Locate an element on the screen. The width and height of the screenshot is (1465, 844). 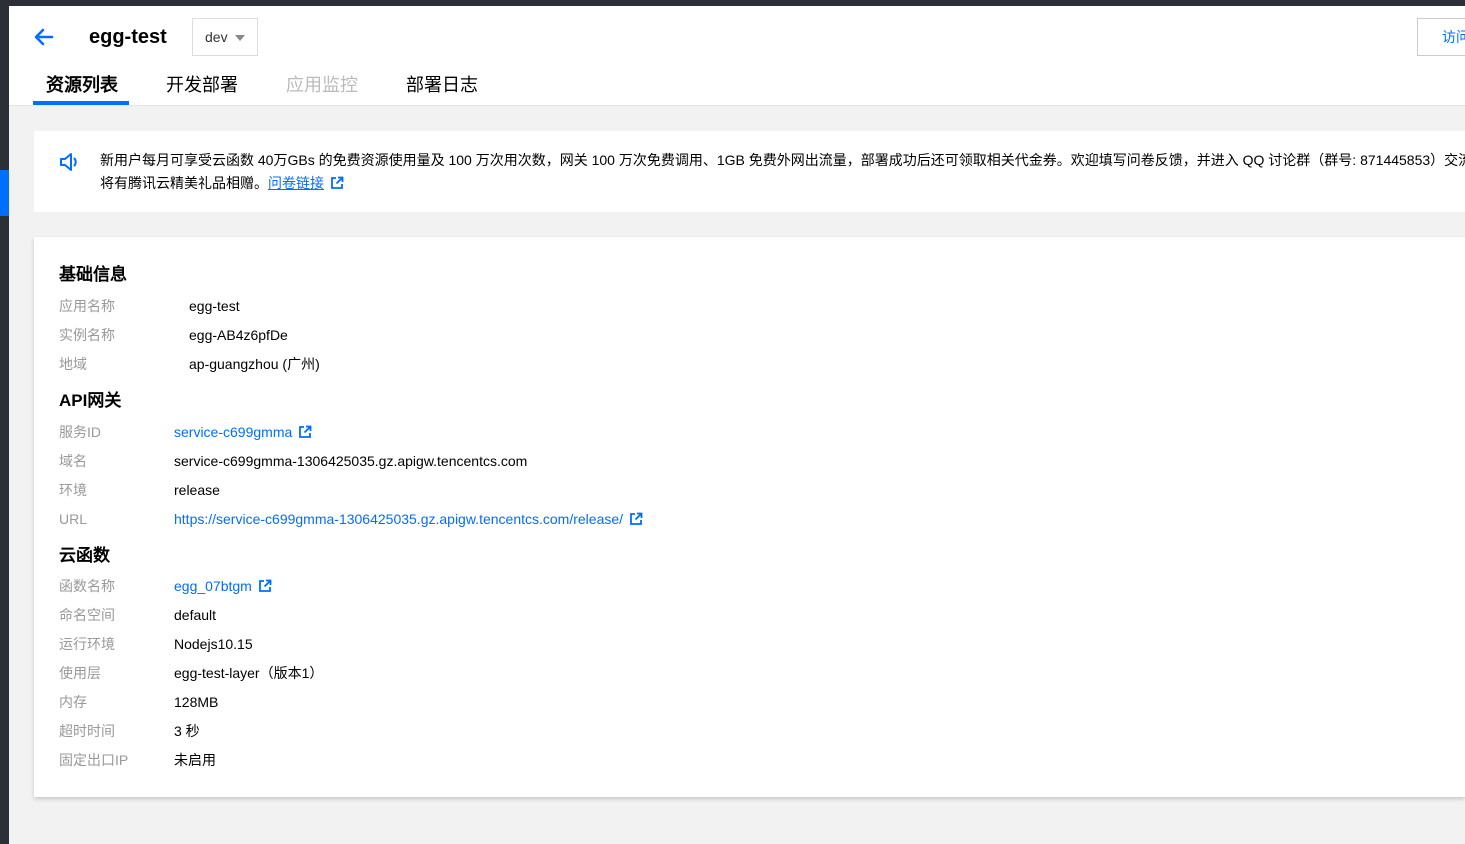
row-value: 未启用 is located at coordinates (195, 760).